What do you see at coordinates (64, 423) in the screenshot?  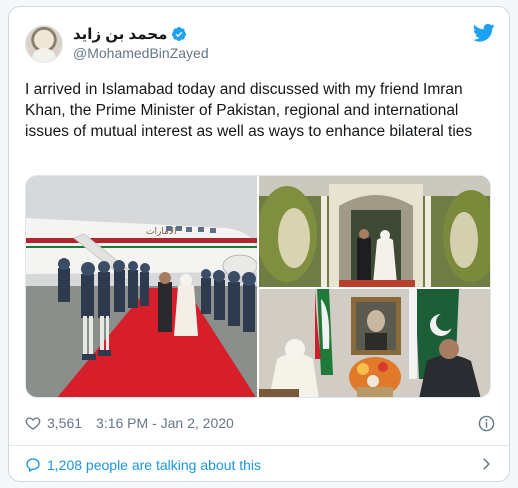 I see `like-count: 3,561` at bounding box center [64, 423].